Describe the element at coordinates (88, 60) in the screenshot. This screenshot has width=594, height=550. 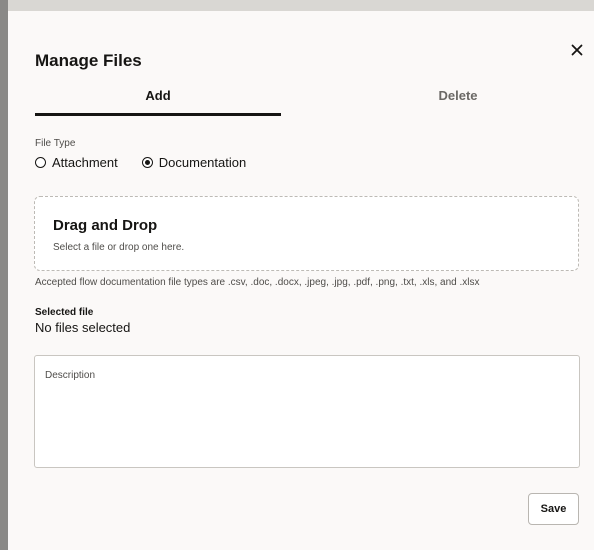
I see `dialog-title: Manage Files` at that location.